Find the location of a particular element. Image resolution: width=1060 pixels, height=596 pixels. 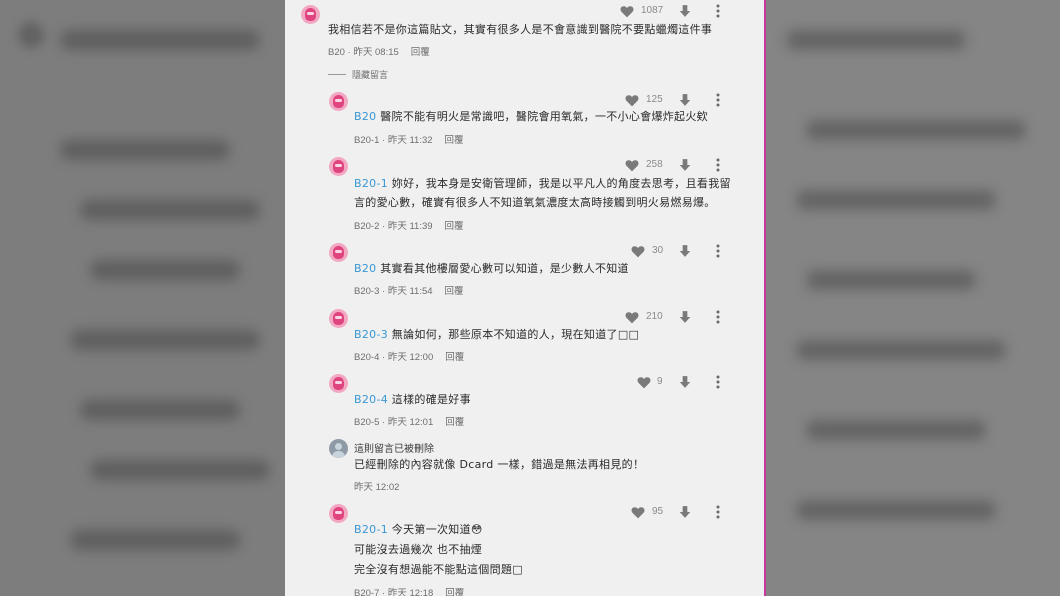

floor-number: B20-2 is located at coordinates (367, 226).